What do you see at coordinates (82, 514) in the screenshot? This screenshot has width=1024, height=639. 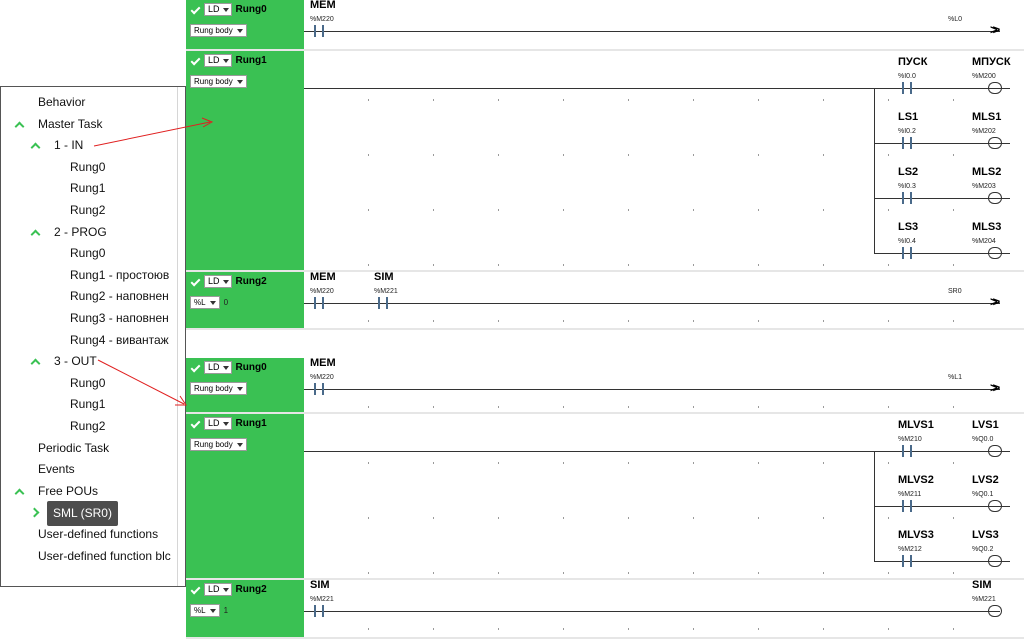 I see `tree-item-selected: SML (SR0)` at bounding box center [82, 514].